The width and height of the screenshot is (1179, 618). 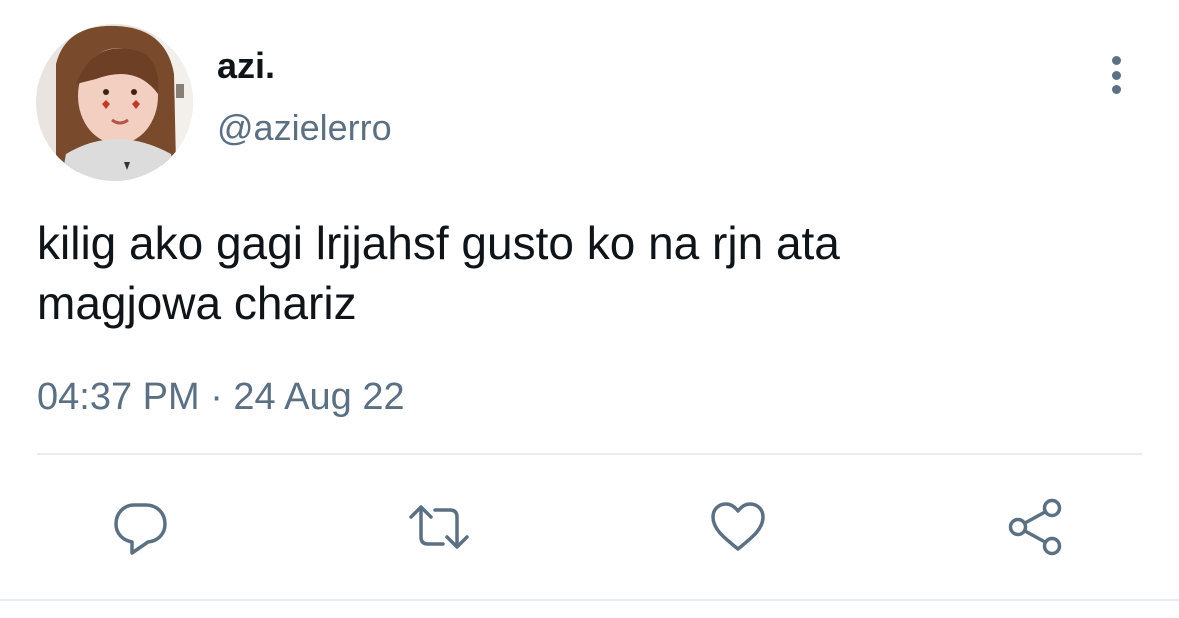 I want to click on heart-icon, so click(x=738, y=526).